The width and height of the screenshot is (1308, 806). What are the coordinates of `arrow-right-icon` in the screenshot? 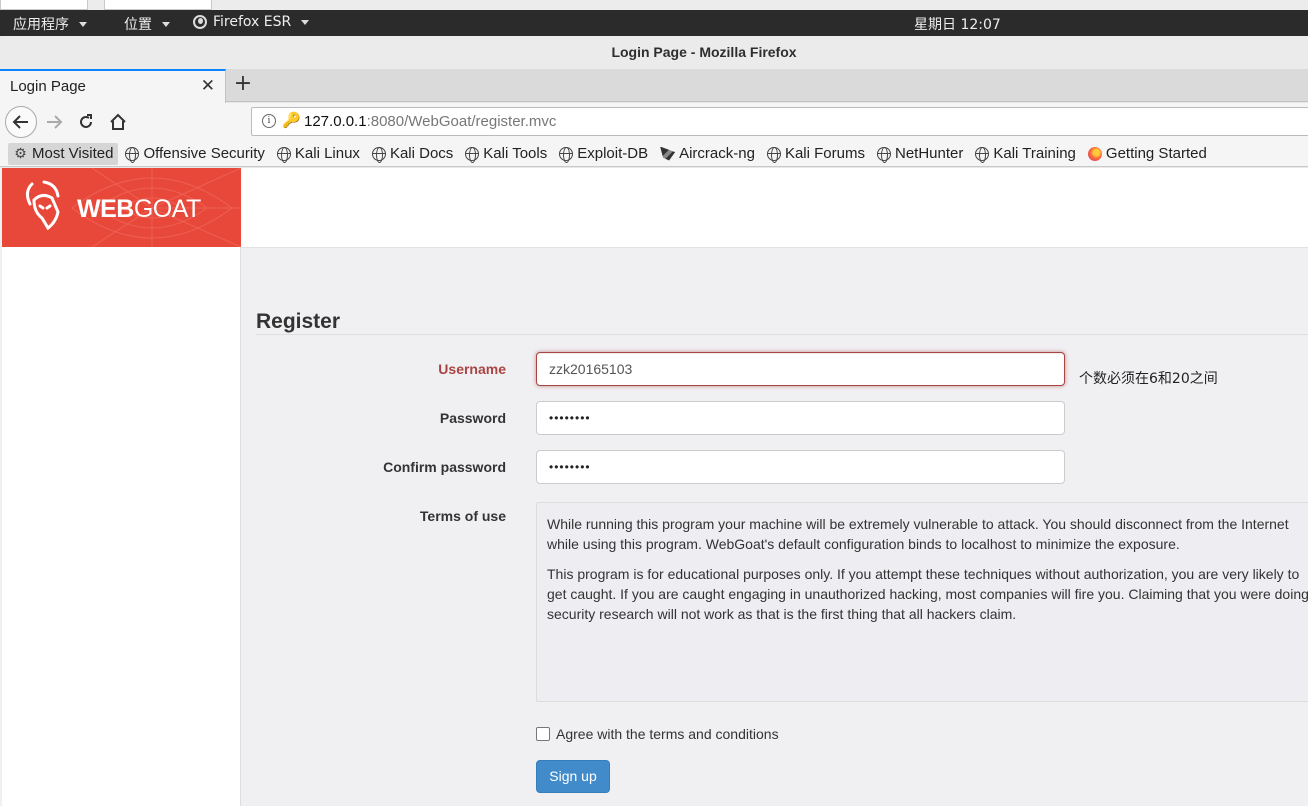 It's located at (55, 122).